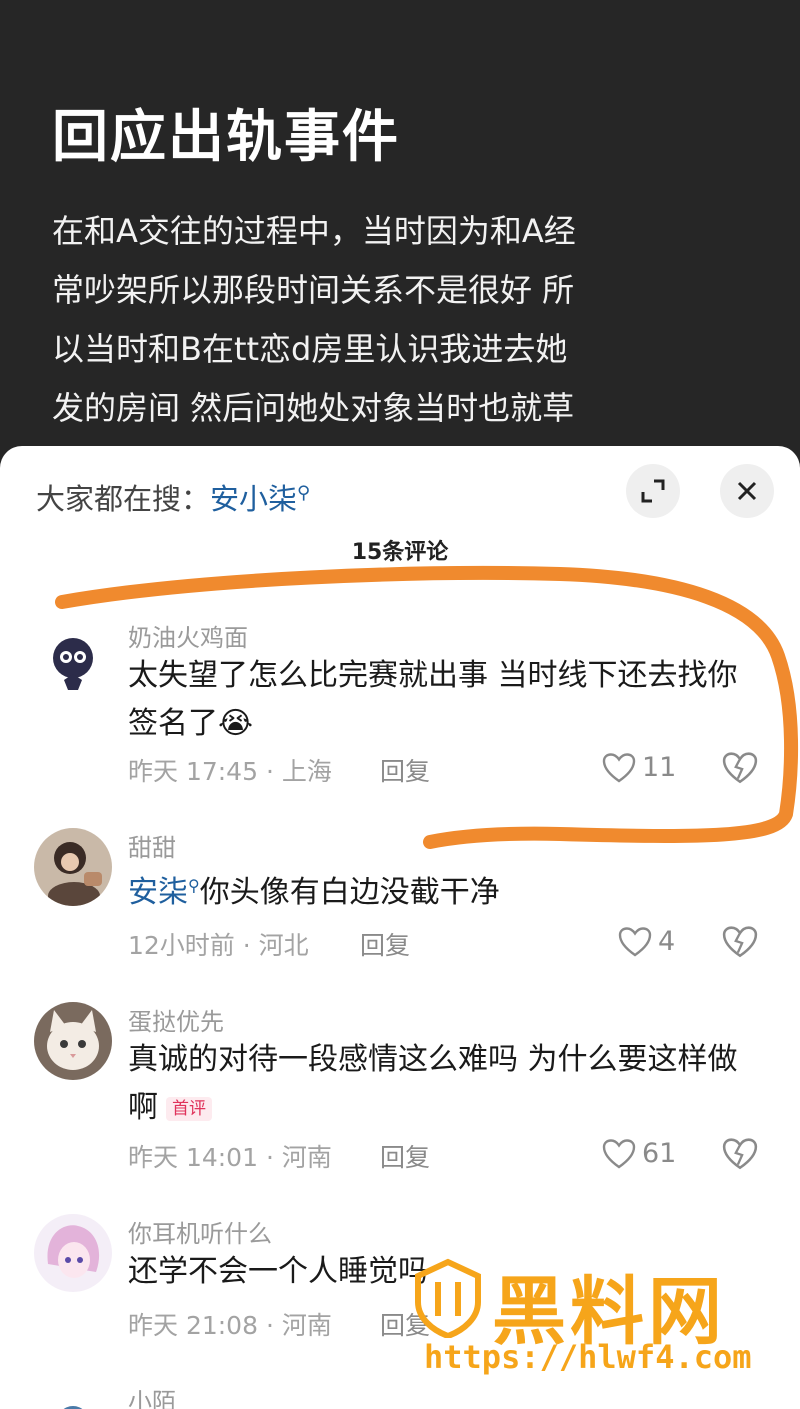 This screenshot has height=1409, width=800. I want to click on watermark: 黑料网 https://hlwf4.com, so click(605, 1322).